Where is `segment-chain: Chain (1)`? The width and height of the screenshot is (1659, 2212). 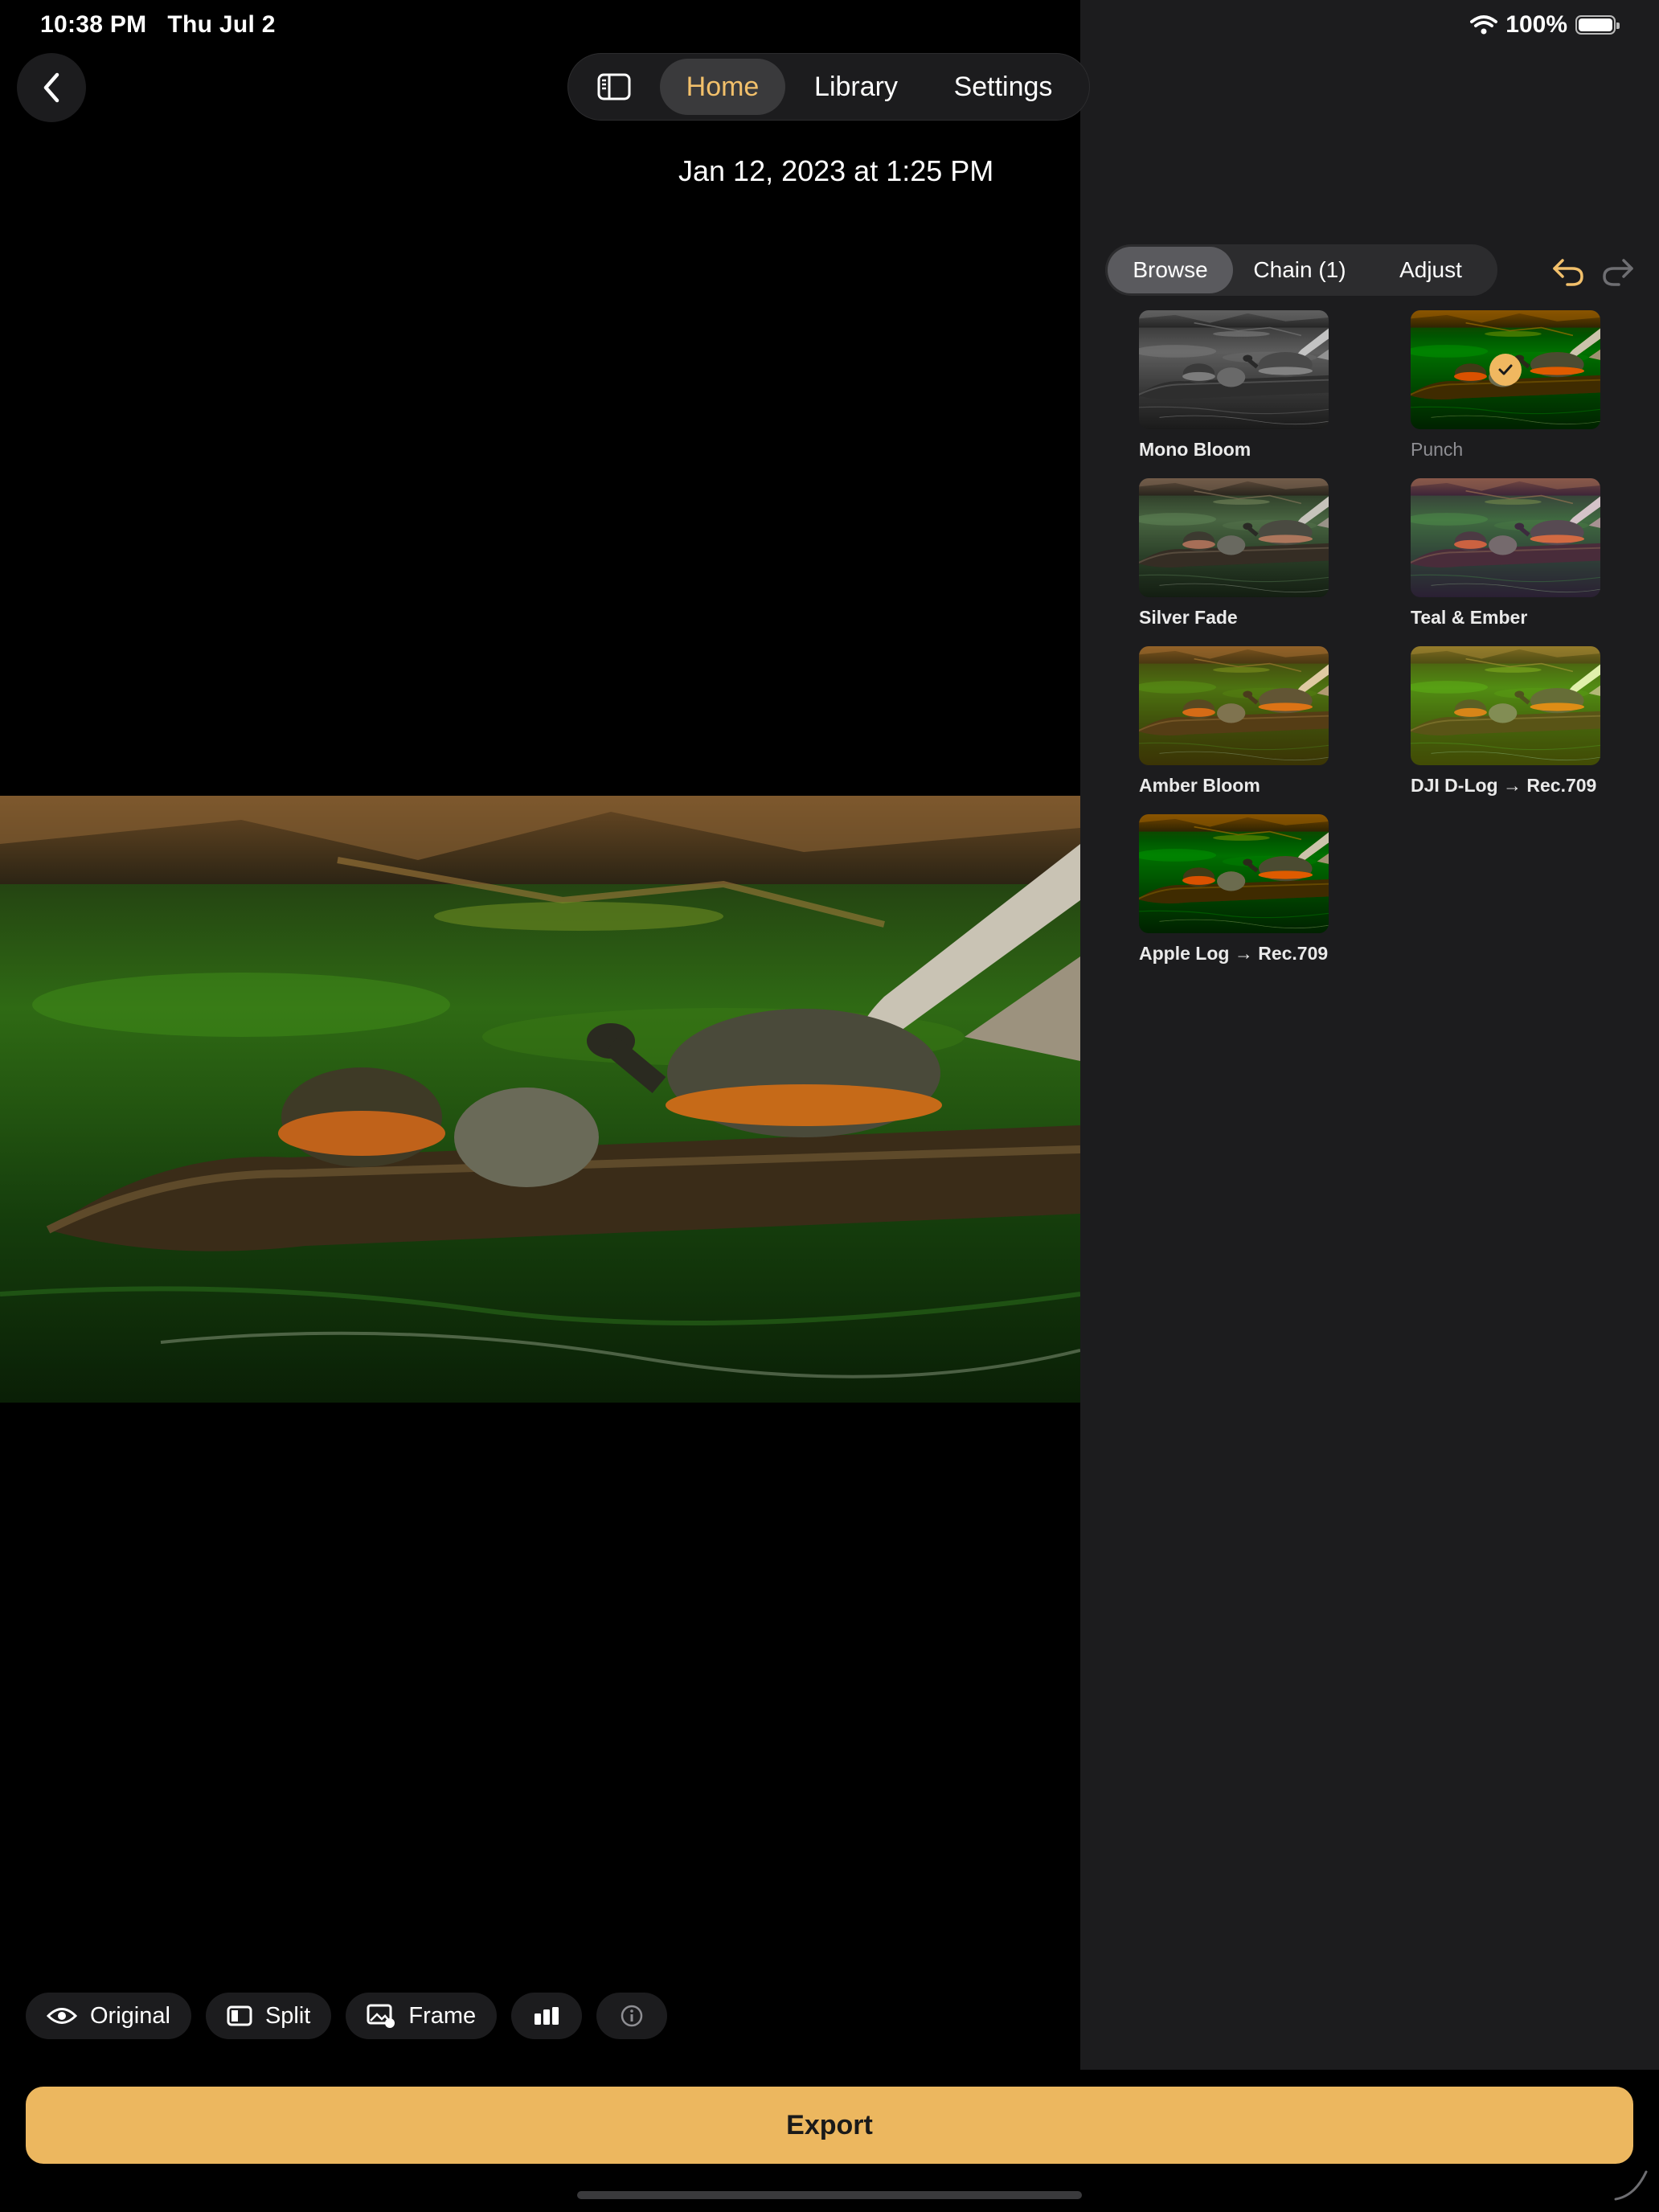
segment-chain: Chain (1) is located at coordinates (1299, 270).